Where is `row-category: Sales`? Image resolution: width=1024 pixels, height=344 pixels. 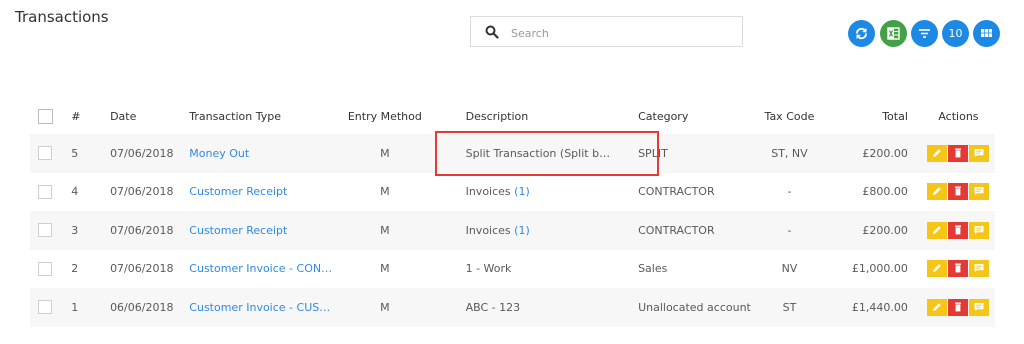 row-category: Sales is located at coordinates (653, 269).